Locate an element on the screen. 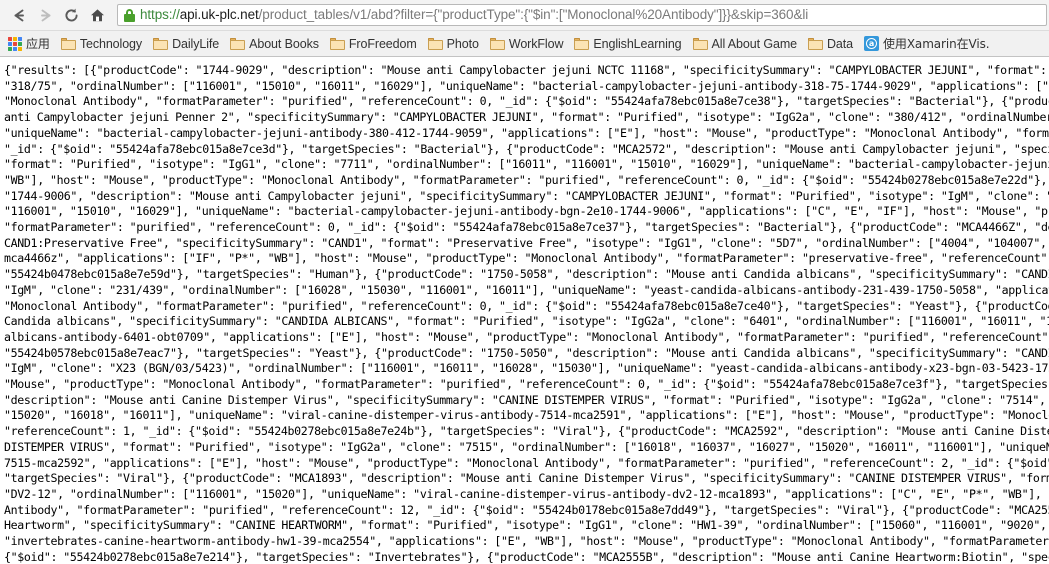 The image size is (1049, 564). bookmark-about-books: About Books is located at coordinates (276, 43).